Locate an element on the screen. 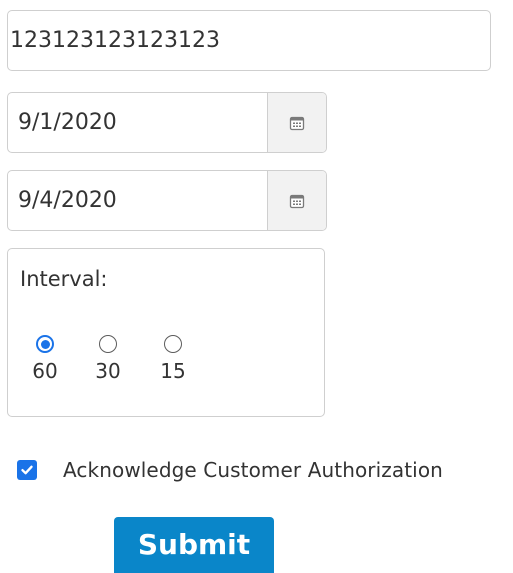  end-date-calendar-button is located at coordinates (296, 200).